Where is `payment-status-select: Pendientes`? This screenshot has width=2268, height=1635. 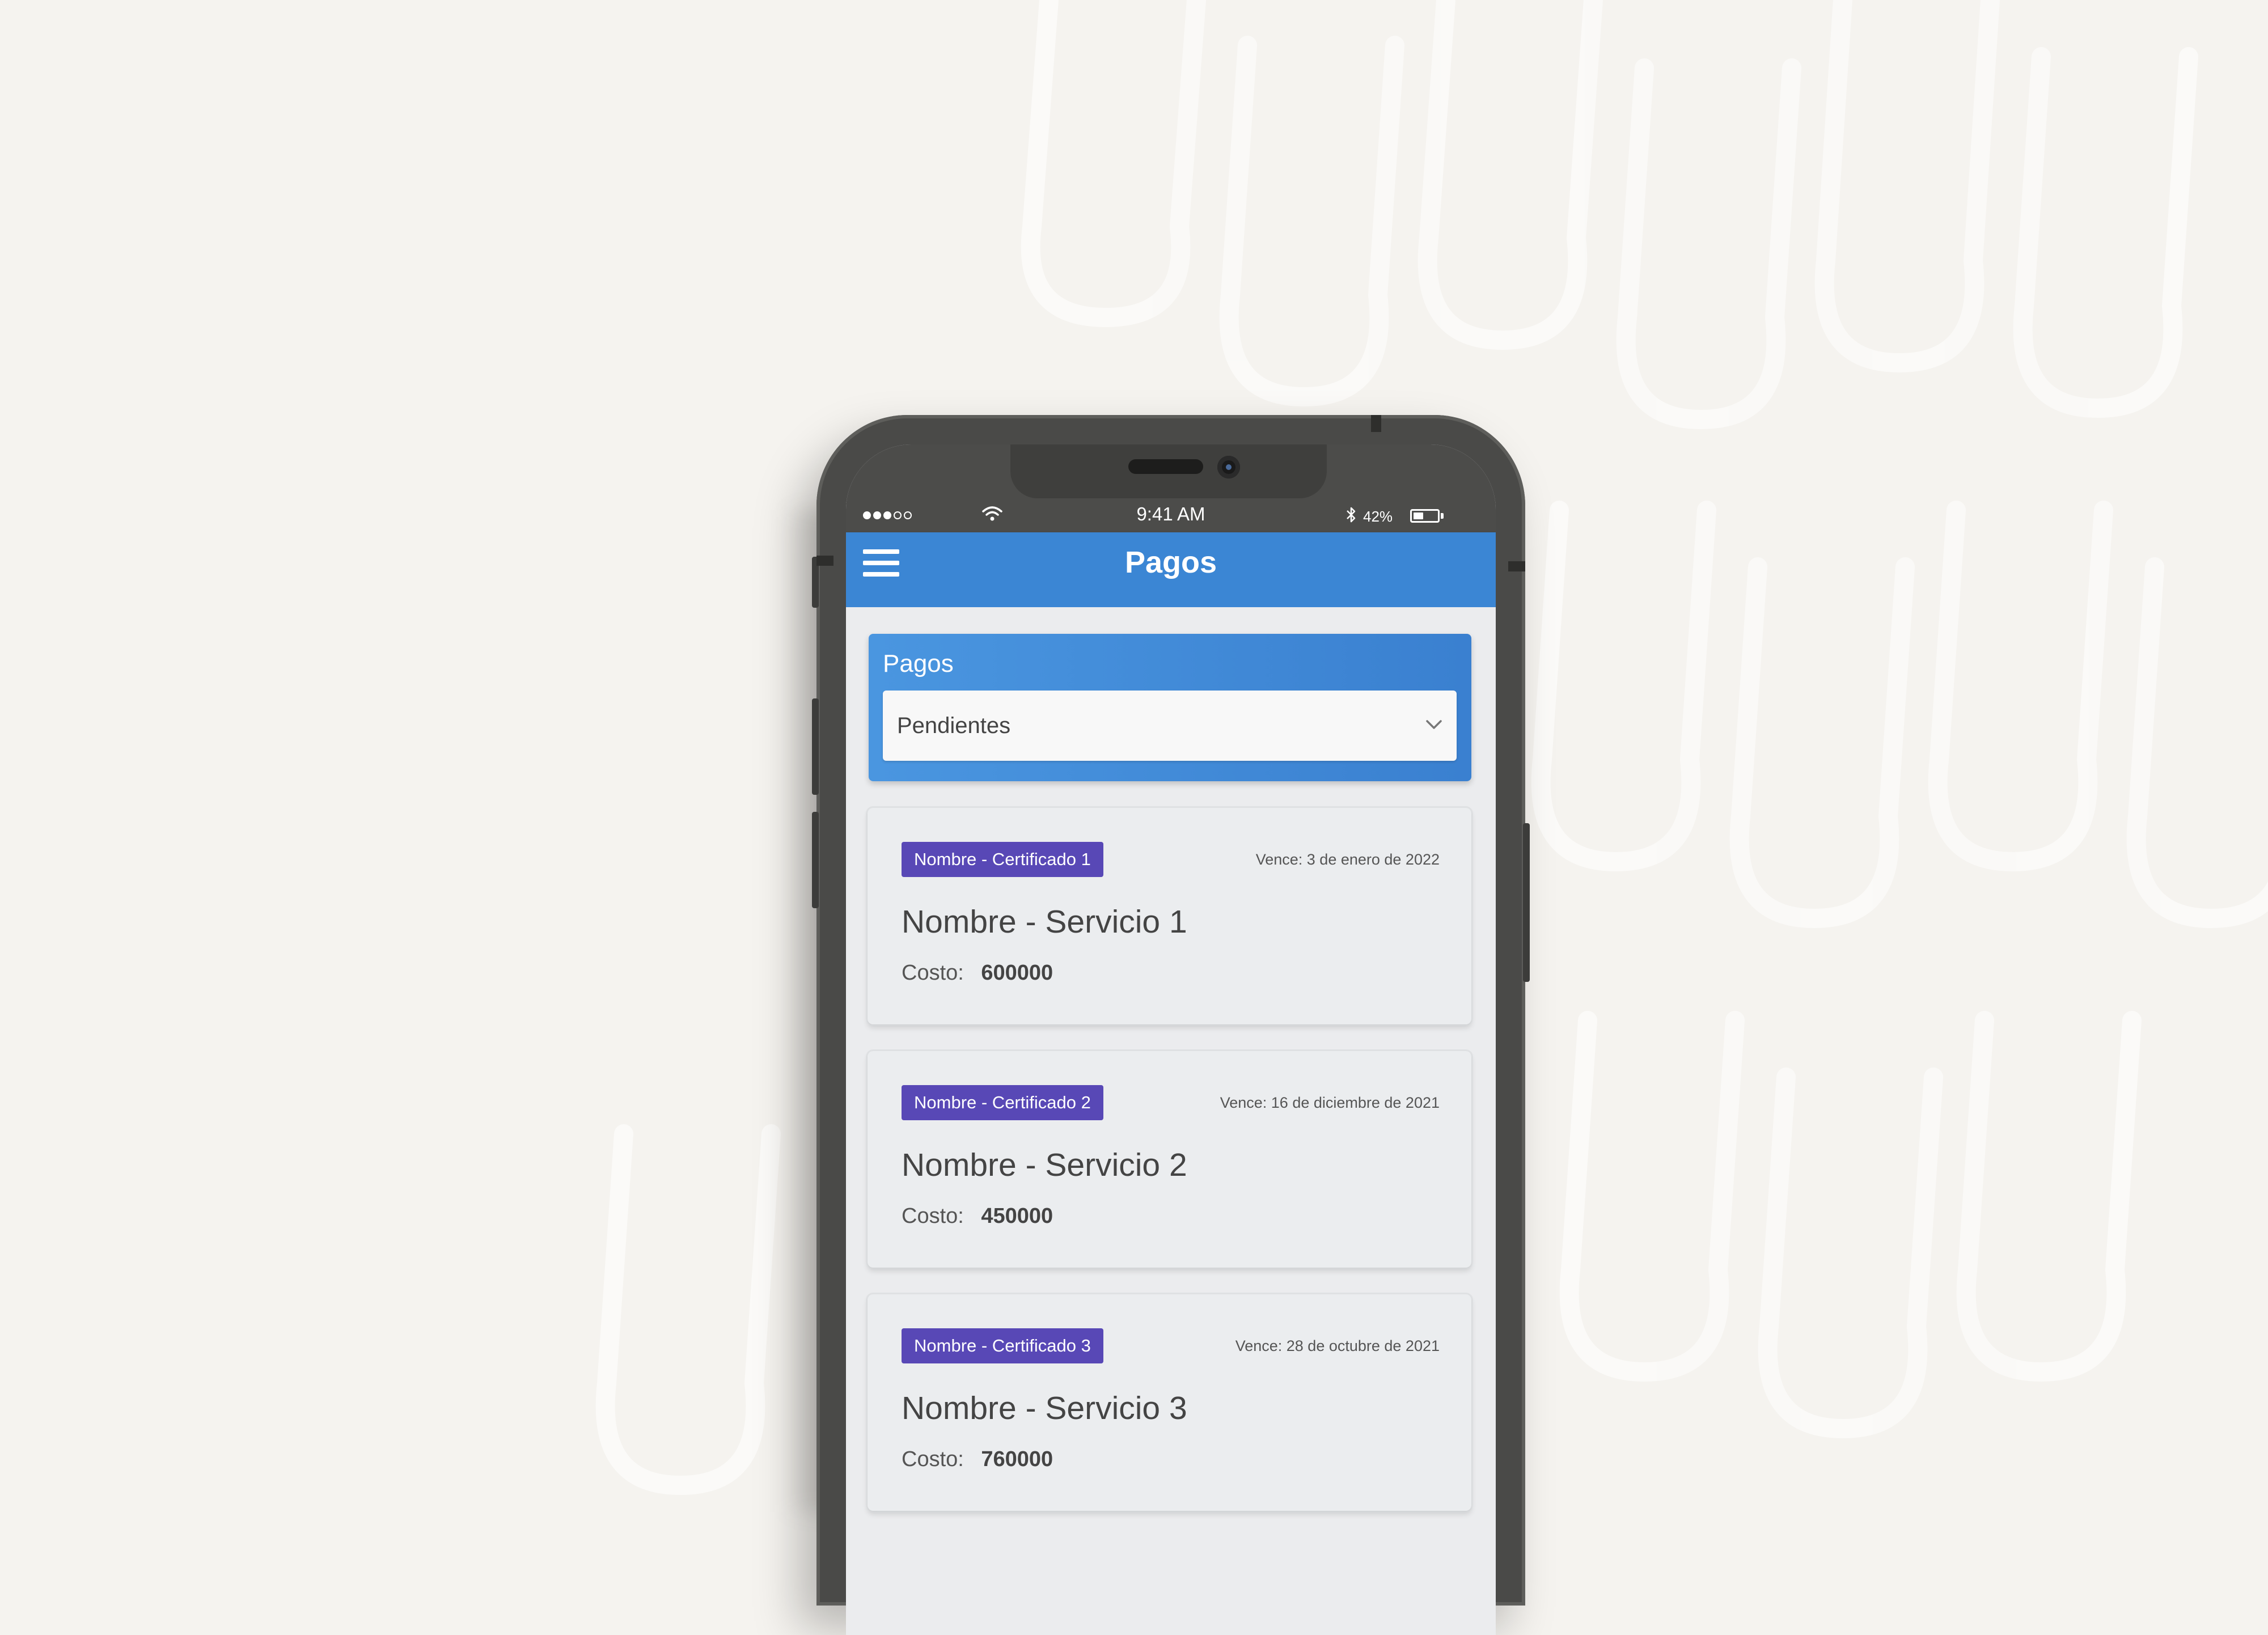
payment-status-select: Pendientes is located at coordinates (1170, 726).